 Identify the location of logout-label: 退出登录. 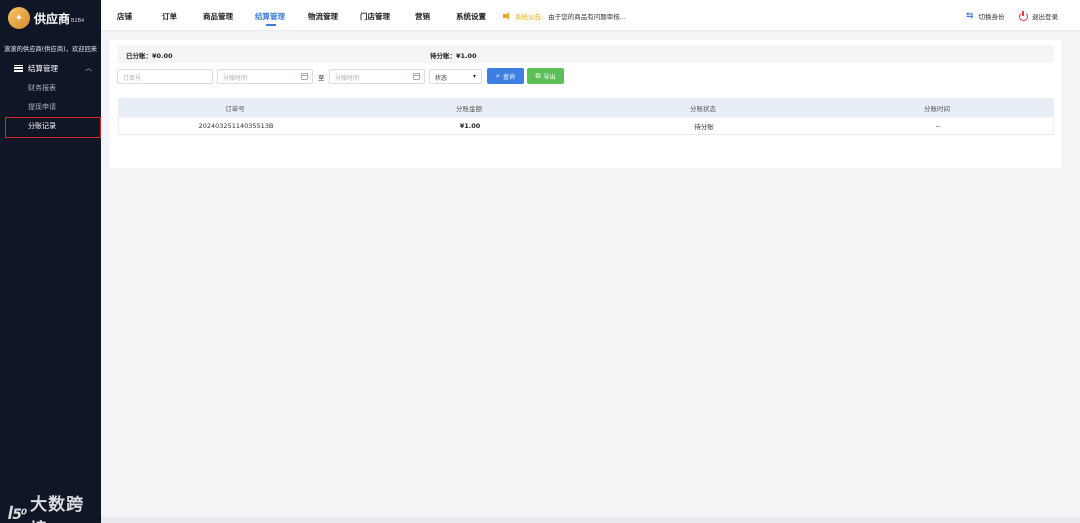
(1045, 17).